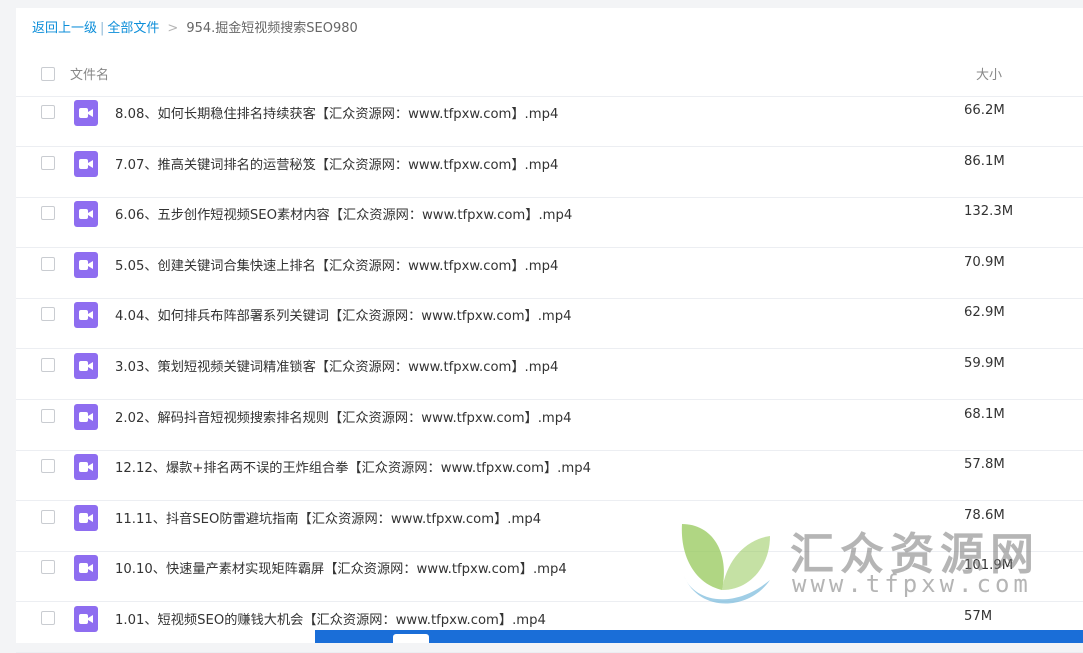  What do you see at coordinates (984, 161) in the screenshot?
I see `file-size: 86.1M` at bounding box center [984, 161].